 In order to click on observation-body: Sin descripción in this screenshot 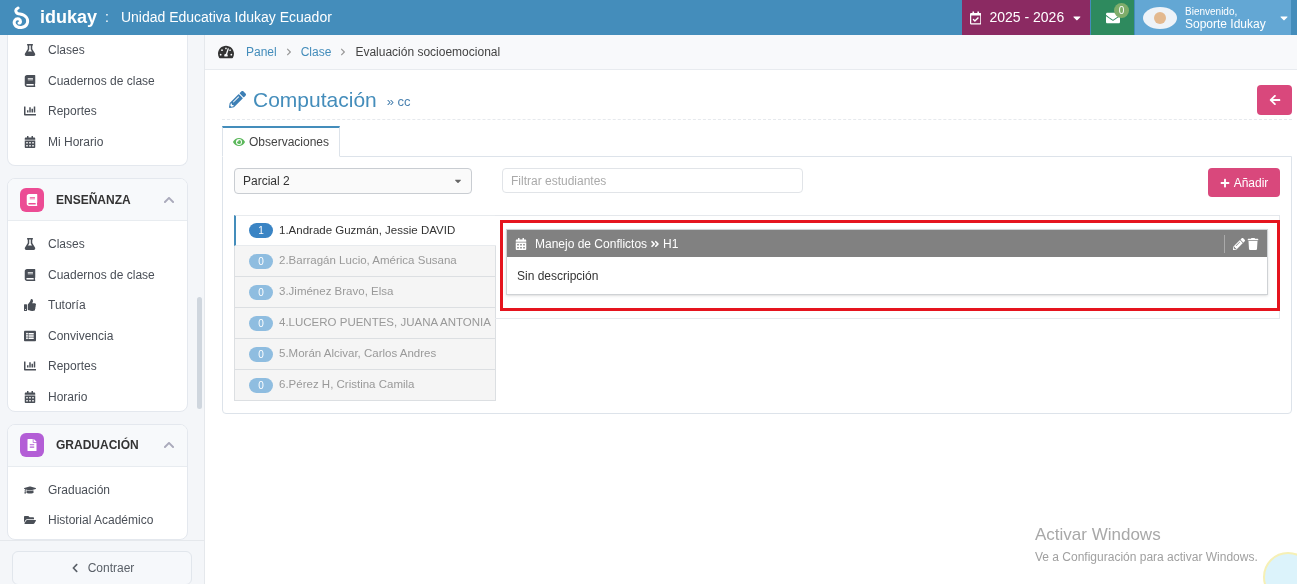, I will do `click(558, 276)`.